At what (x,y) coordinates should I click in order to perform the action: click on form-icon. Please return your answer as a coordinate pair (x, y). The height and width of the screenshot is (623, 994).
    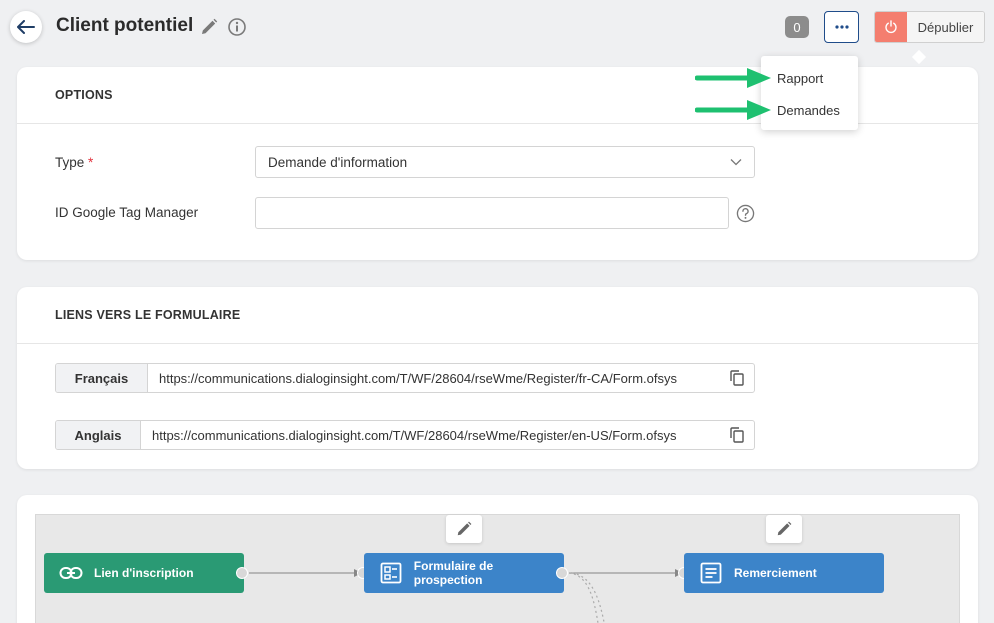
    Looking at the image, I should click on (391, 573).